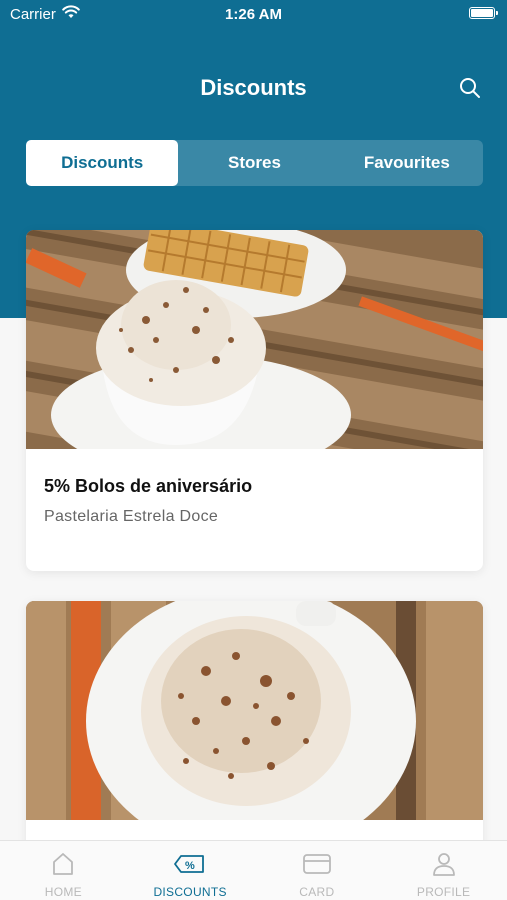 This screenshot has height=900, width=507. Describe the element at coordinates (316, 864) in the screenshot. I see `card-icon` at that location.